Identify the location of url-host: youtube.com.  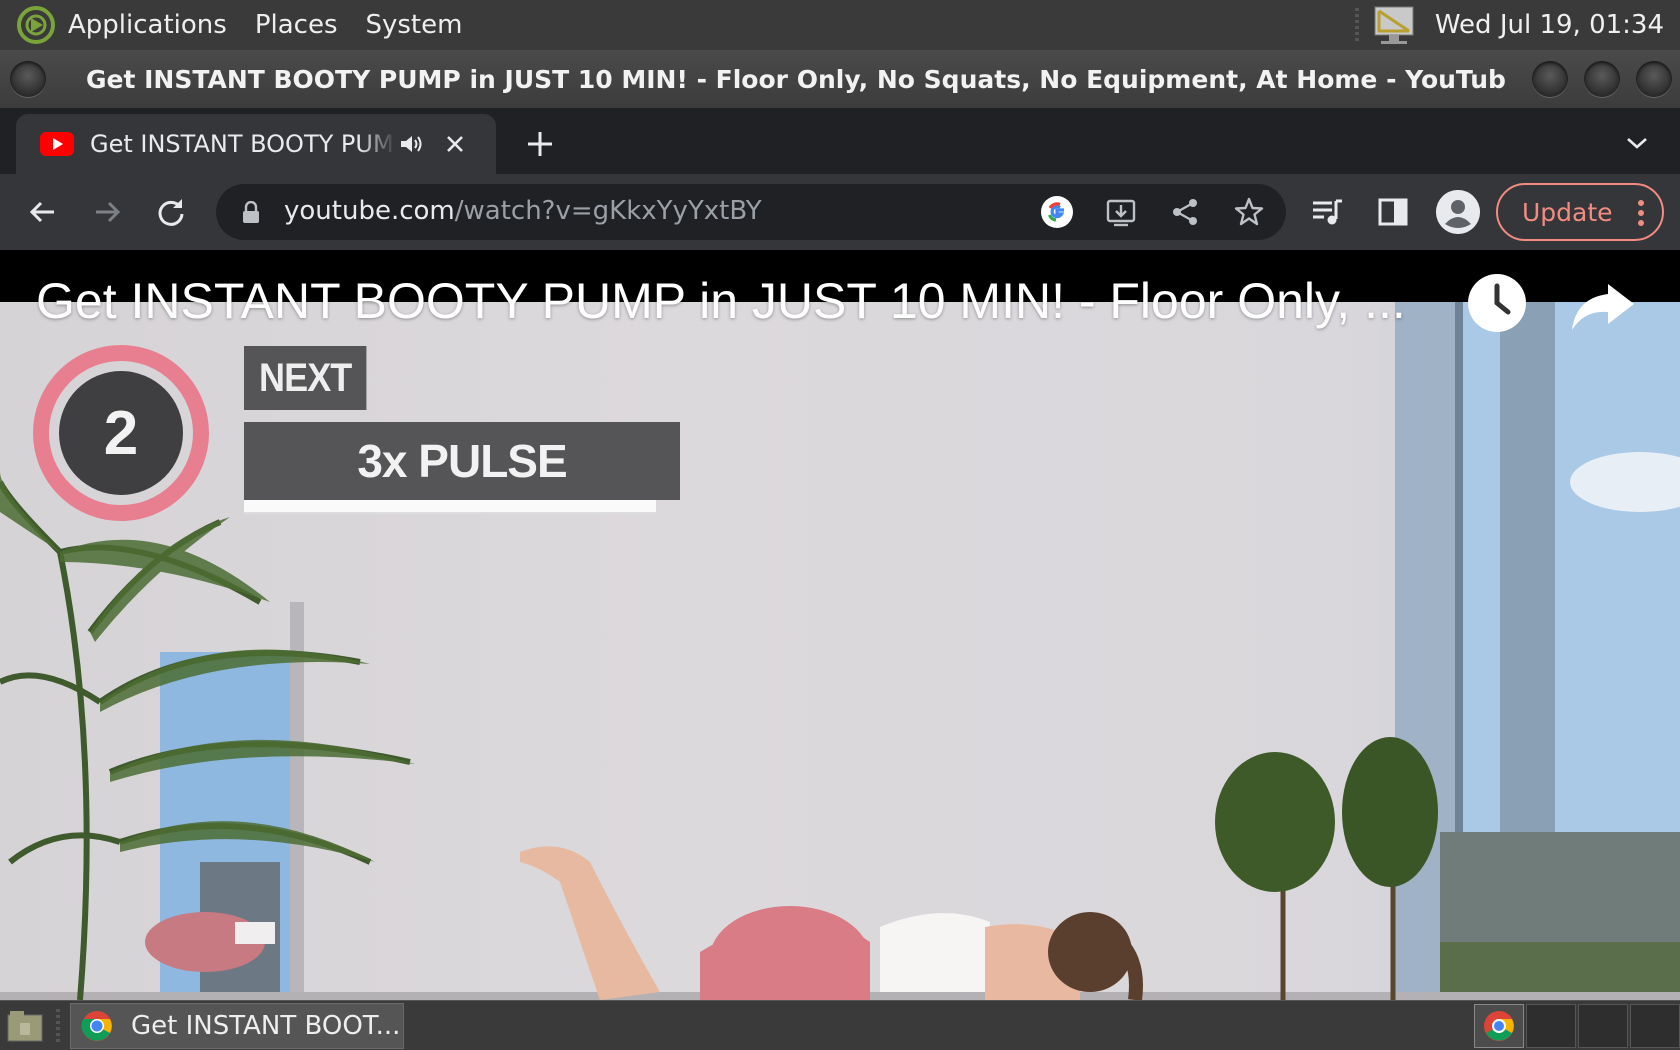
(369, 211).